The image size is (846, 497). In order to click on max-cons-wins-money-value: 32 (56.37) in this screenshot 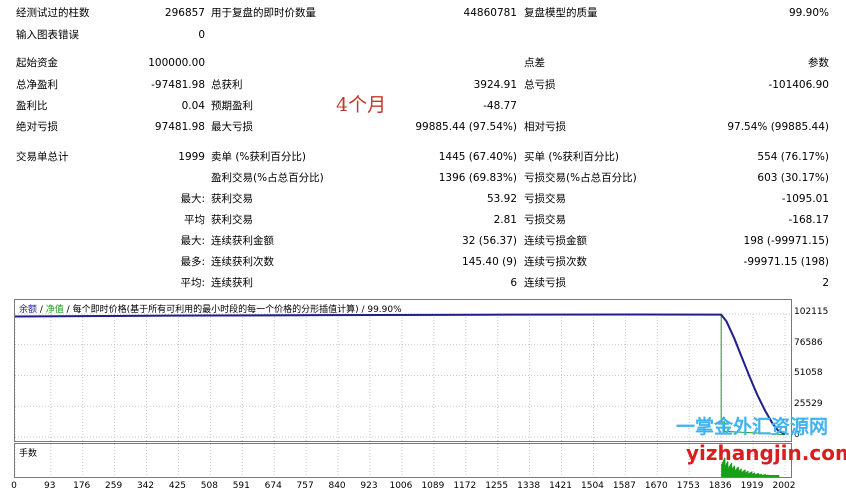, I will do `click(489, 241)`.